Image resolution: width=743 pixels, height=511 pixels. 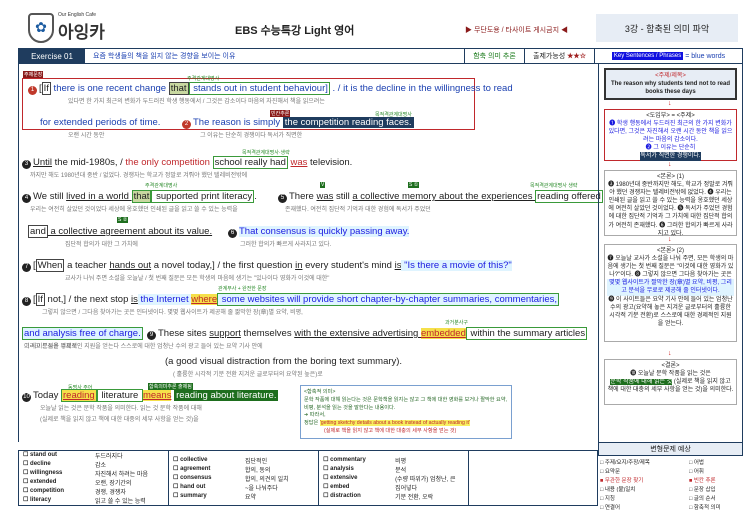 I want to click on prediction-item: □ 요약문, so click(x=610, y=472).